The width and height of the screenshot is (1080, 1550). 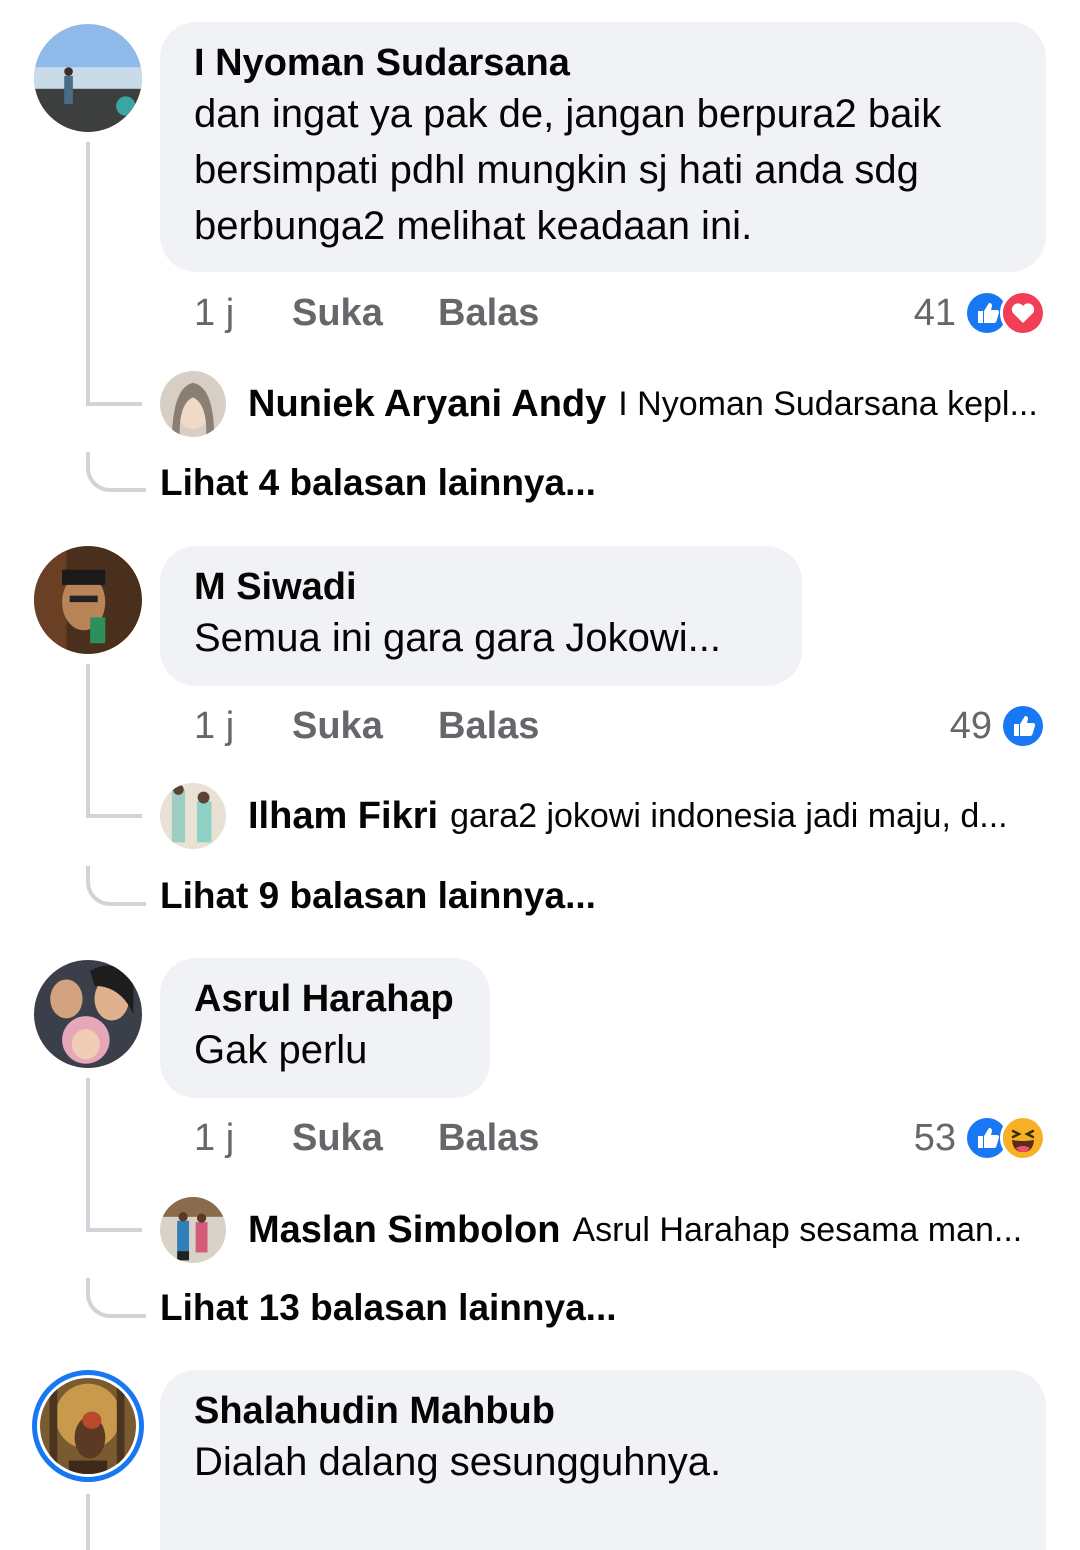 What do you see at coordinates (603, 63) in the screenshot?
I see `comment-author: I Nyoman Sudarsana` at bounding box center [603, 63].